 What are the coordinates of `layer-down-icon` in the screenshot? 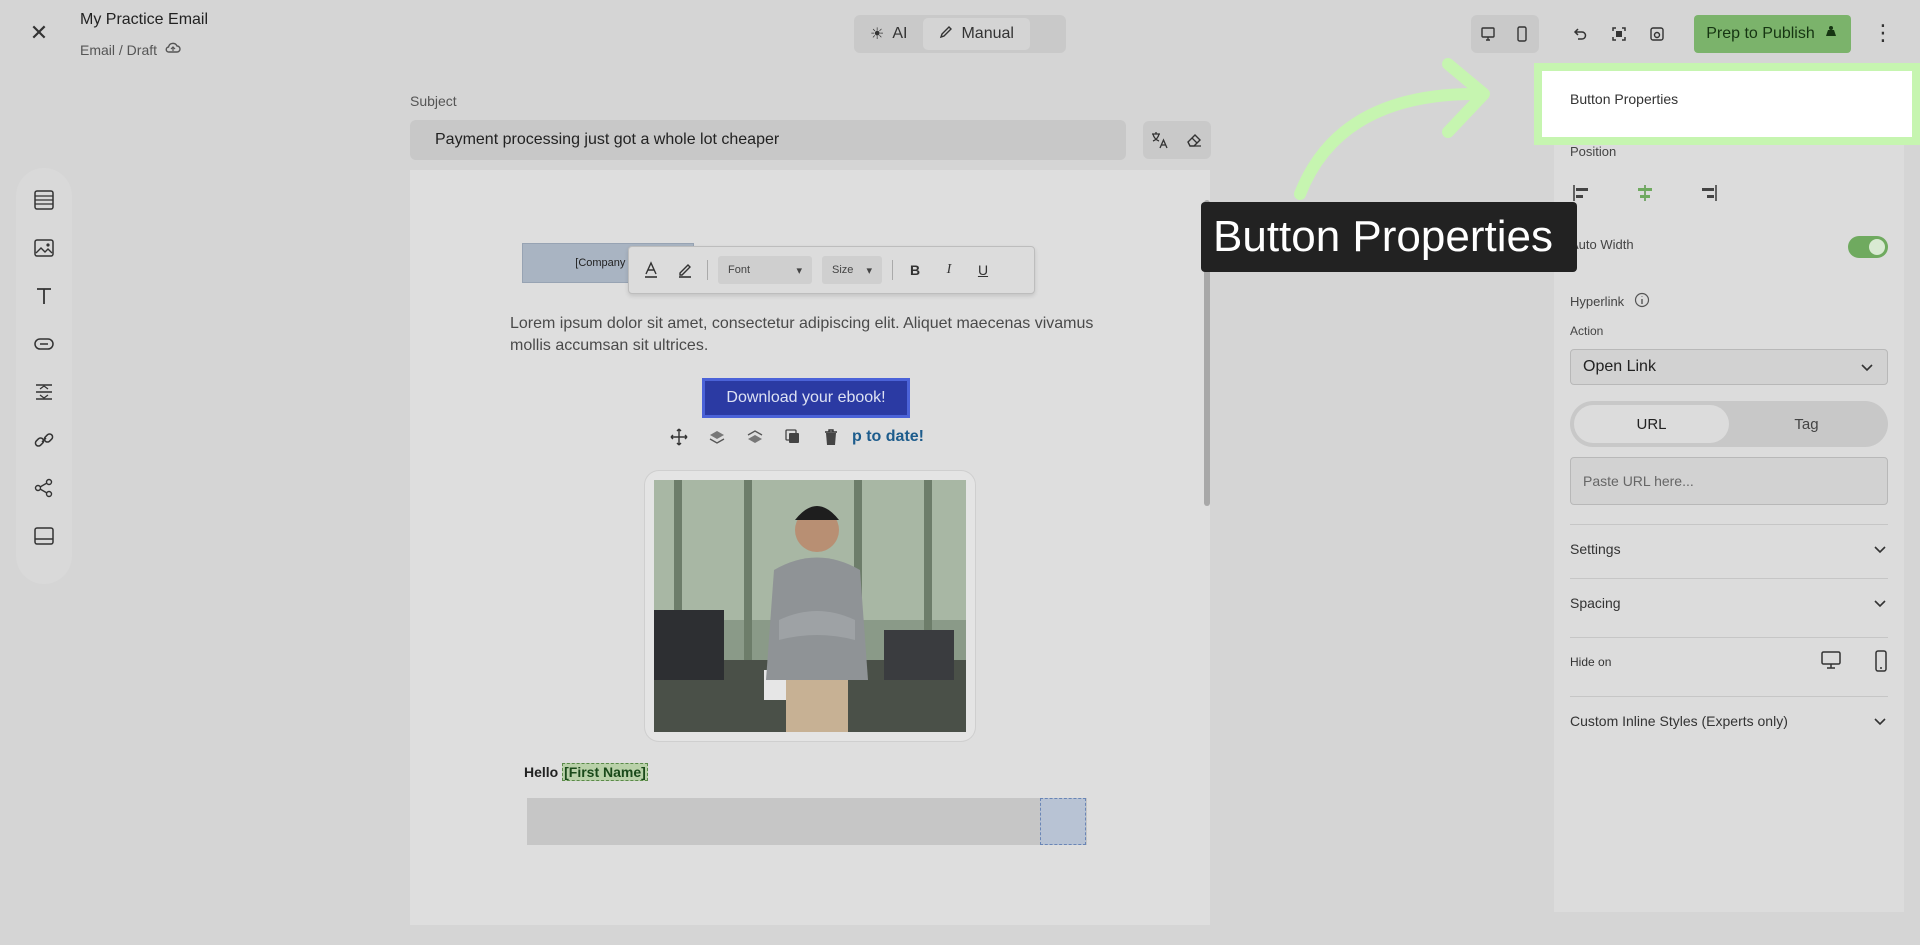 It's located at (717, 437).